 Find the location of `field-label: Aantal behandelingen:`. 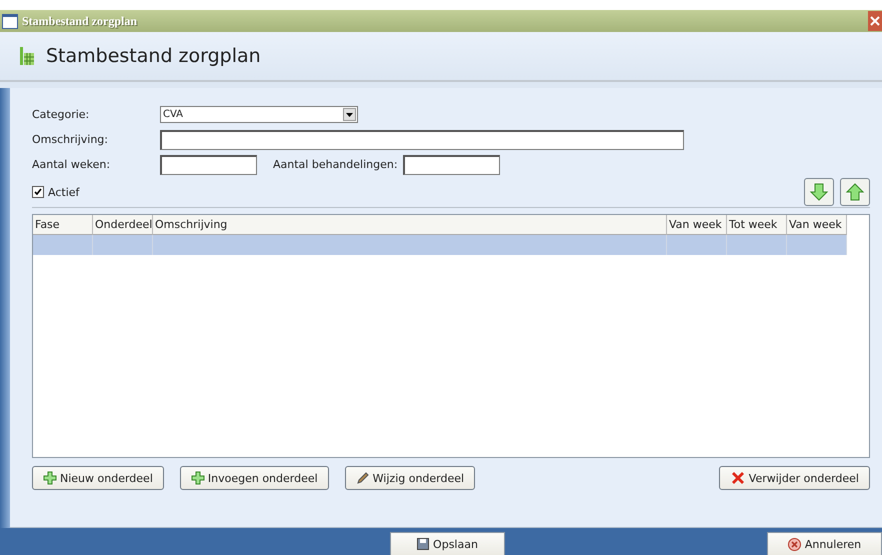

field-label: Aantal behandelingen: is located at coordinates (335, 164).